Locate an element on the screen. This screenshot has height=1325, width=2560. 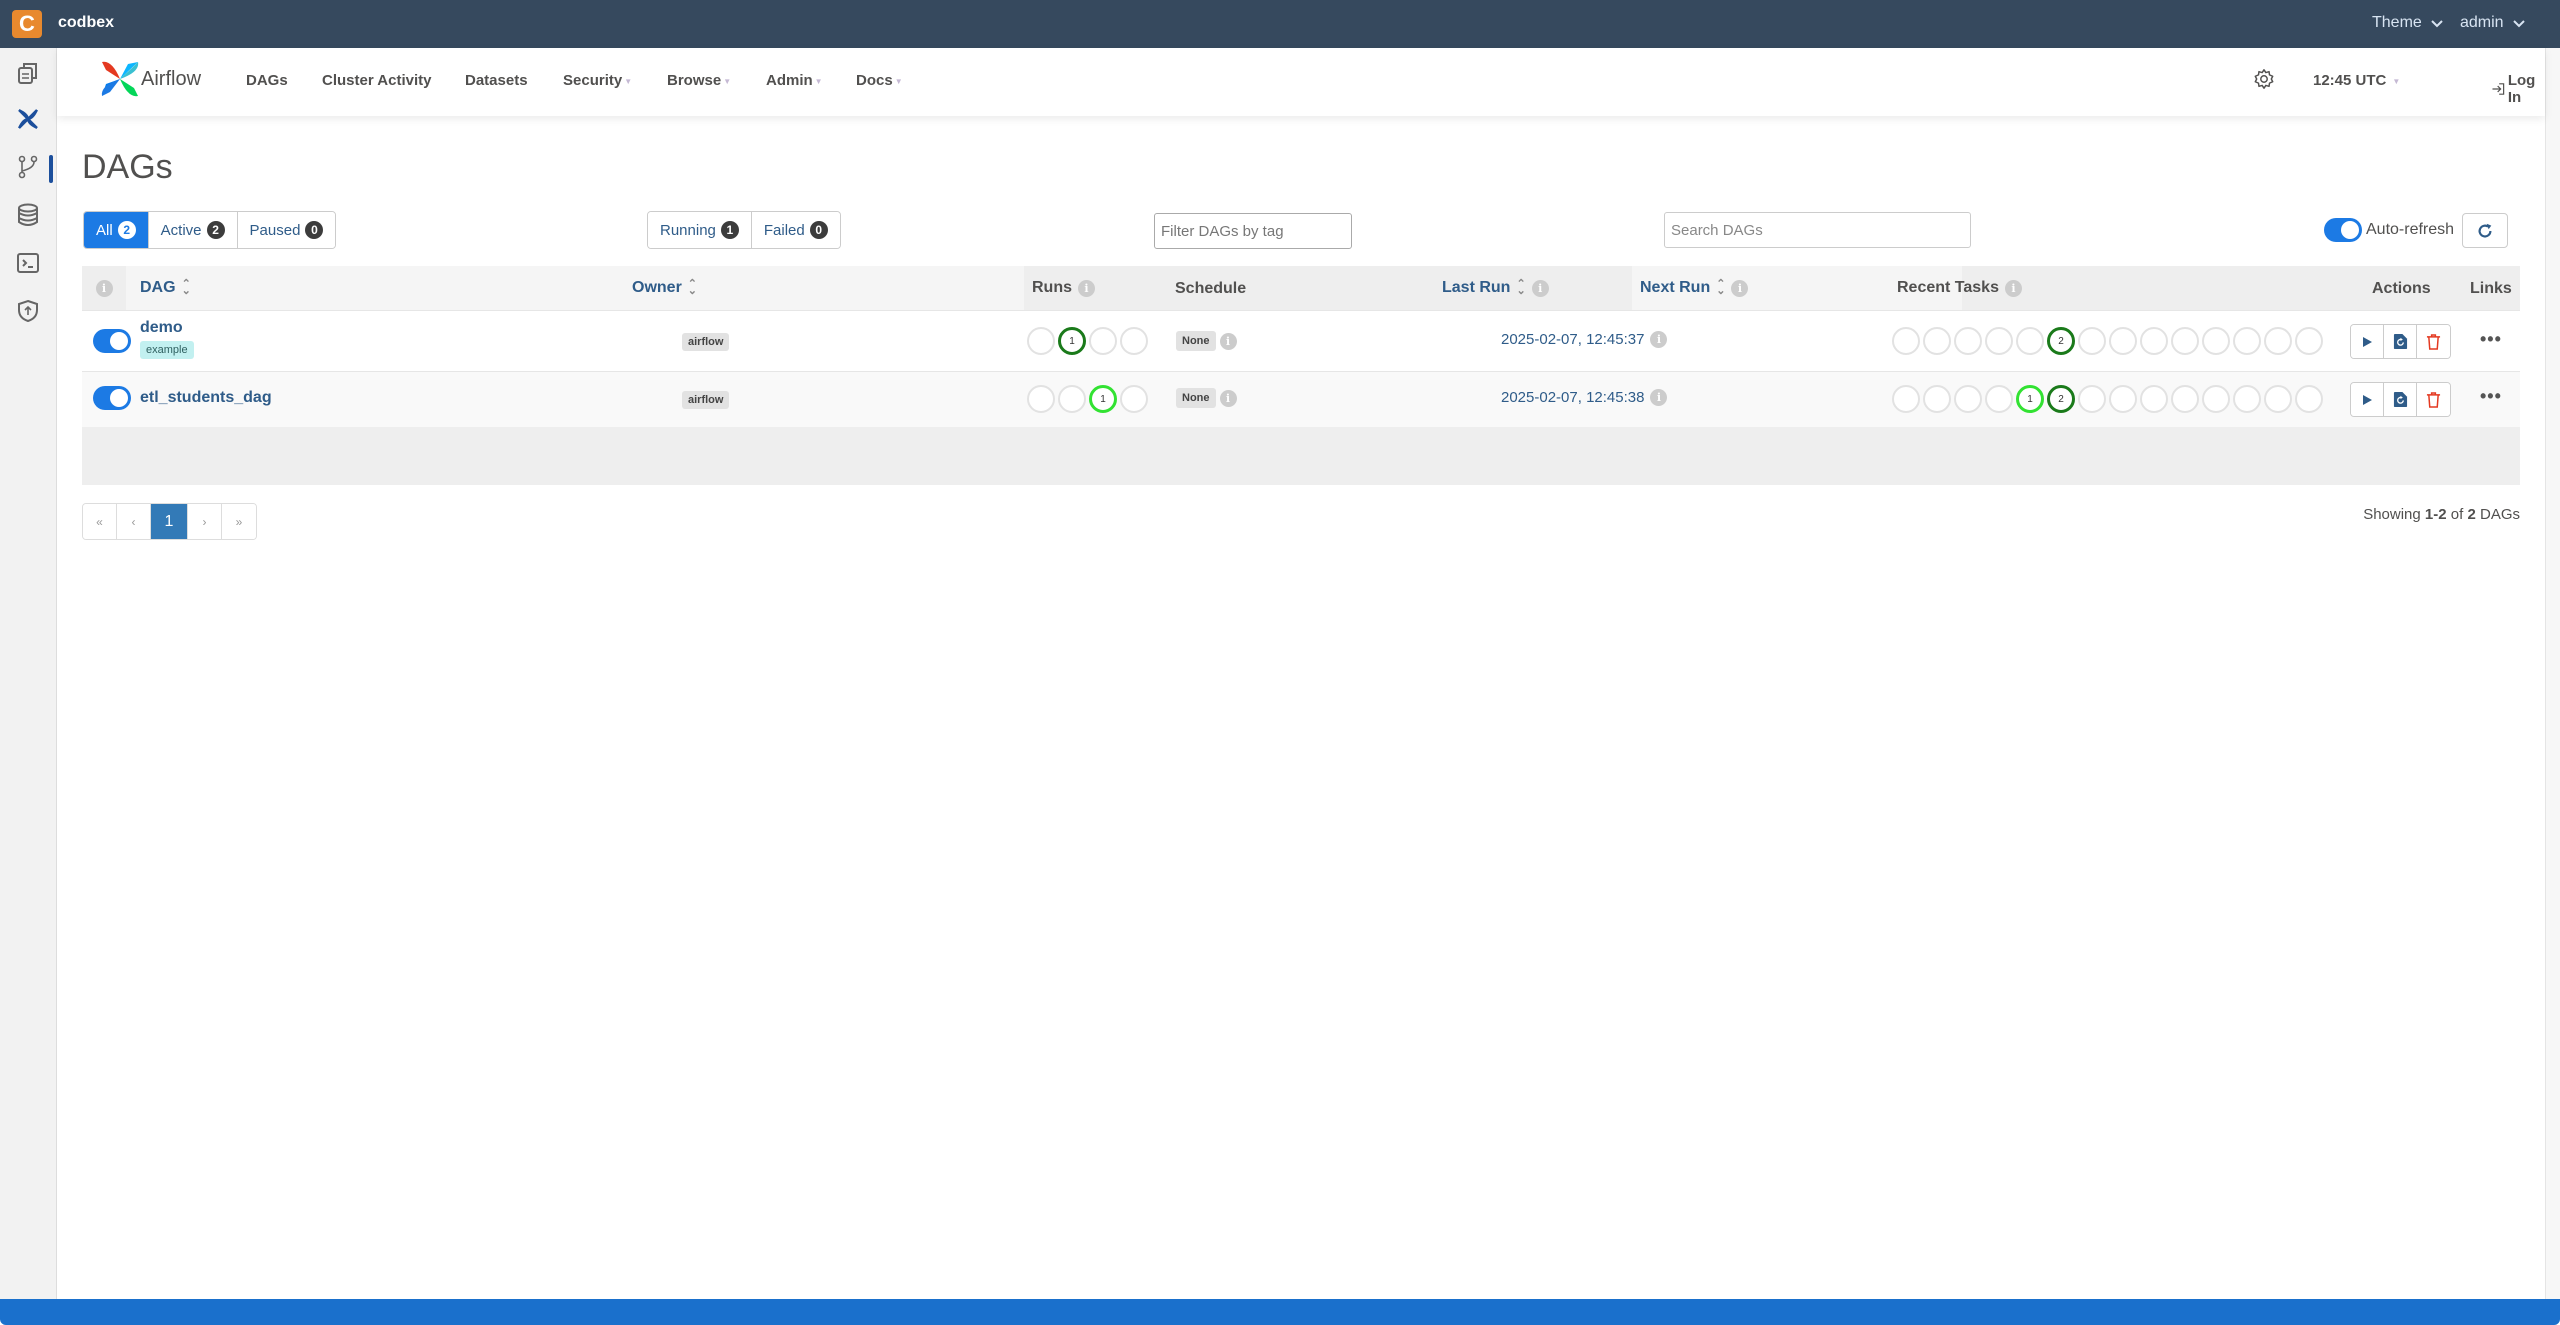
nav-docs: Docs ▼ is located at coordinates (879, 80).